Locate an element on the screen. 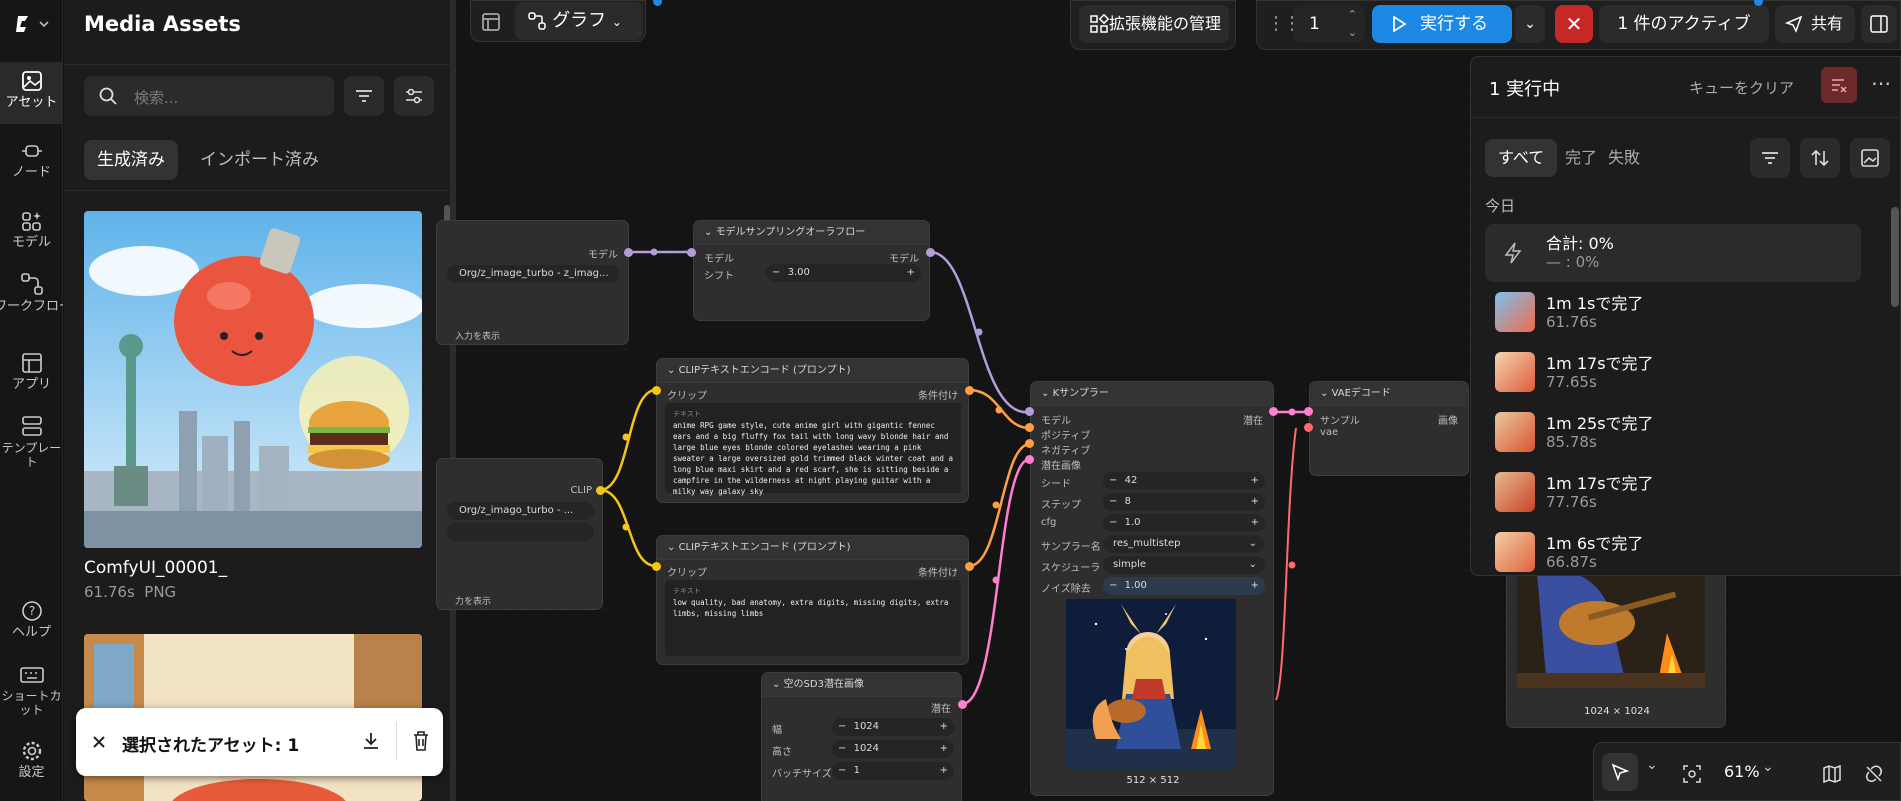  total-sub: — : 0% is located at coordinates (1573, 262).